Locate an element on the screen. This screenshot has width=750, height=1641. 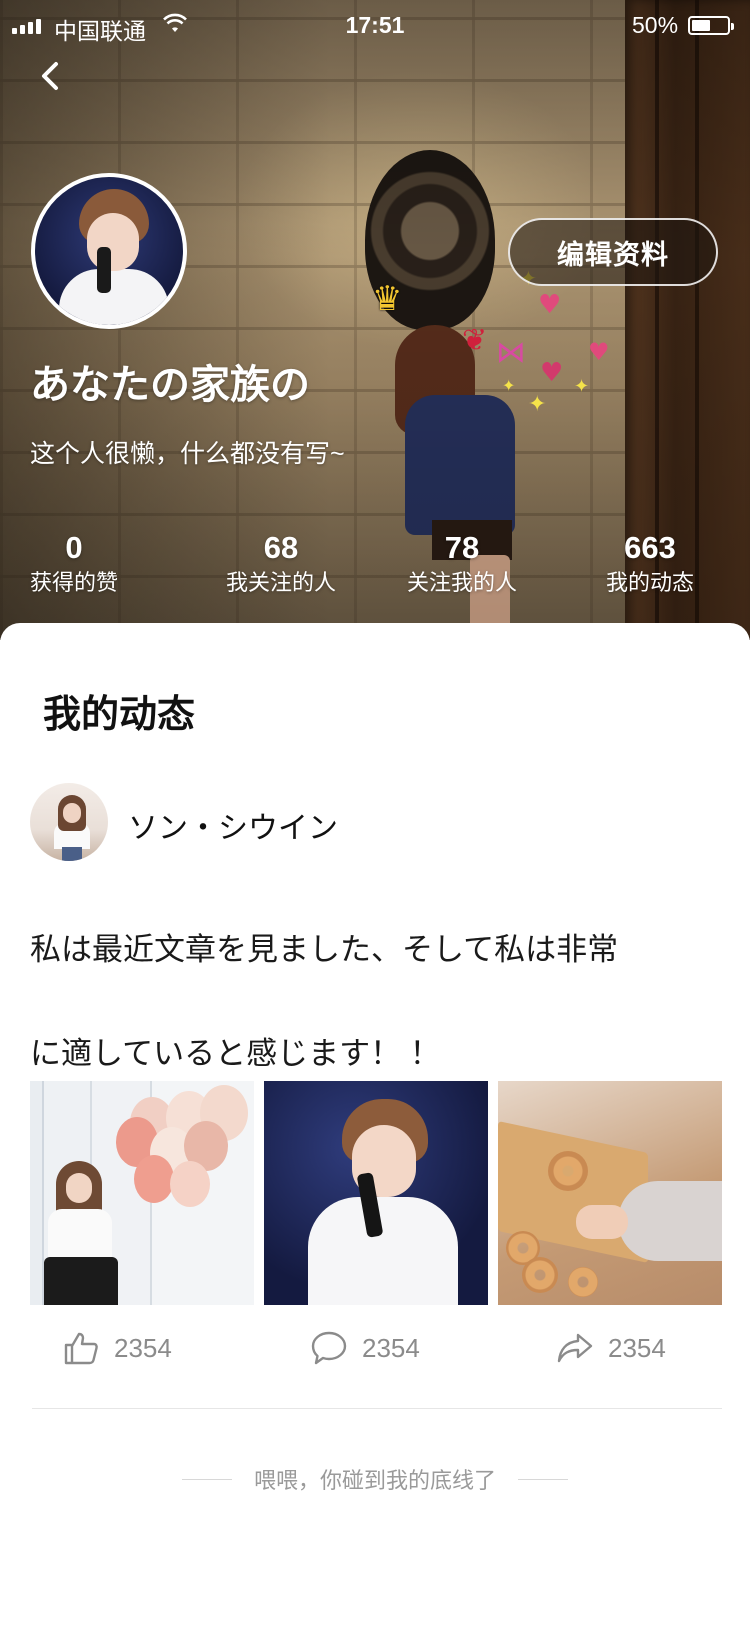
section-title: 我的动态 is located at coordinates (119, 715).